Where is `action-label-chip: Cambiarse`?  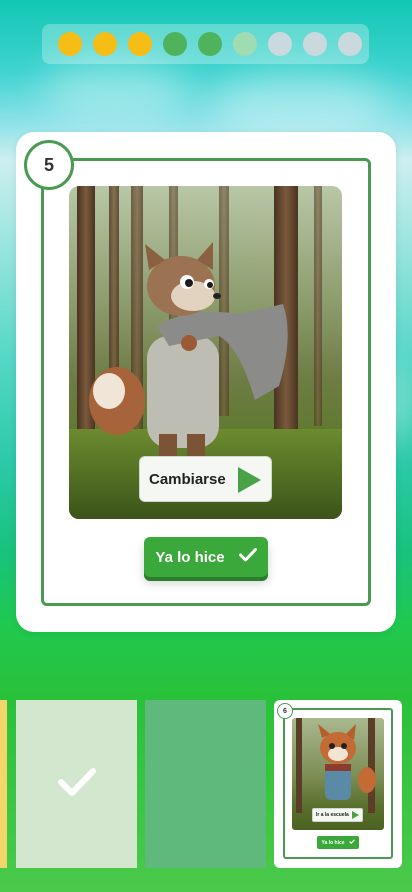
action-label-chip: Cambiarse is located at coordinates (205, 479).